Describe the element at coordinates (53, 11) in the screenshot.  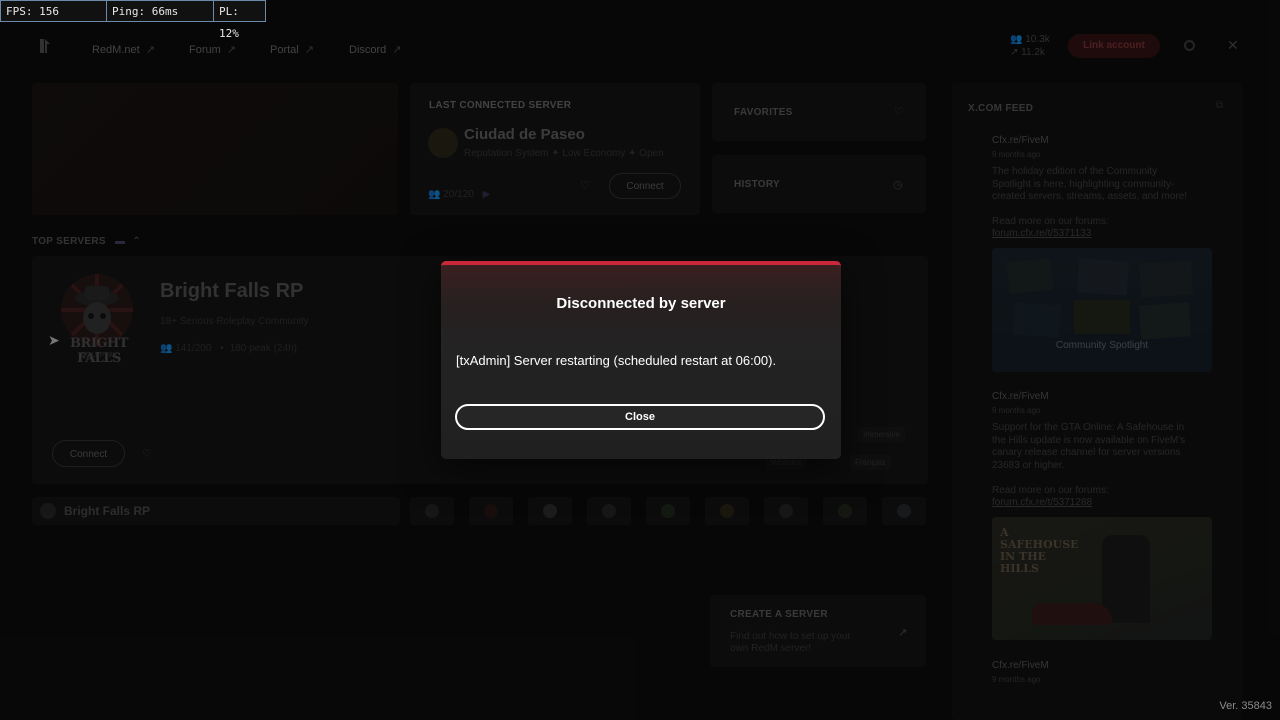
I see `fps-counter: FPS: 156` at that location.